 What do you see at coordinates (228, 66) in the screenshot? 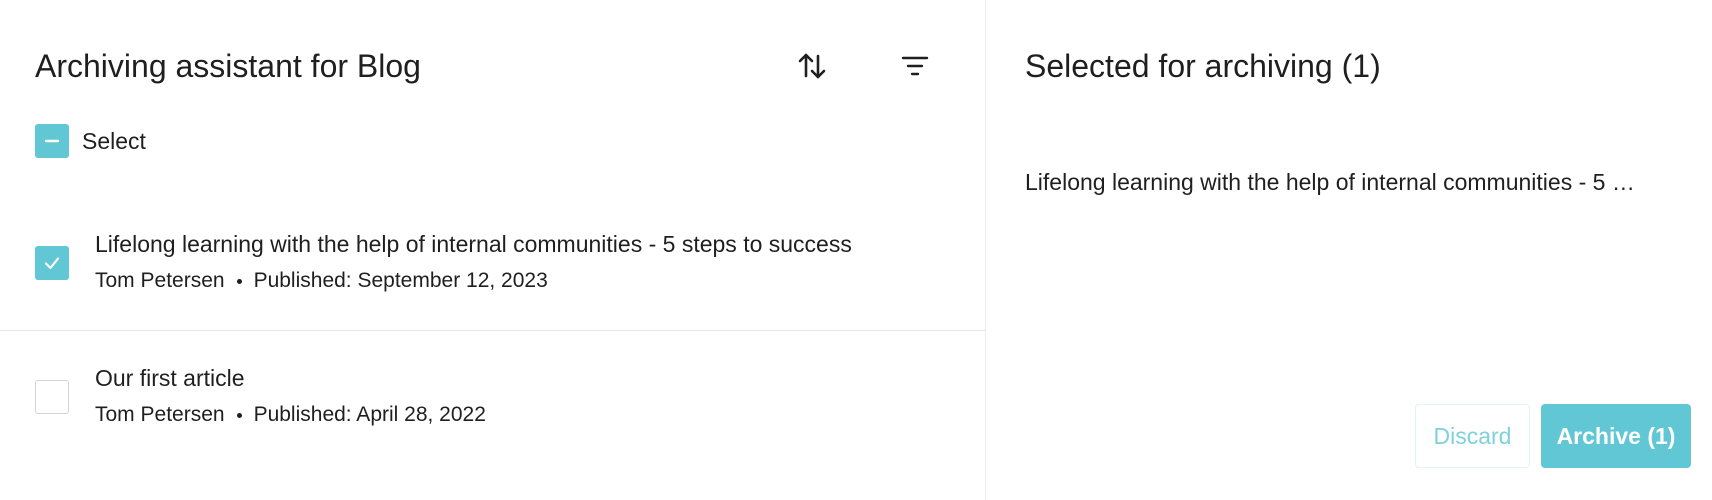
I see `page-title: Archiving assistant for Blog` at bounding box center [228, 66].